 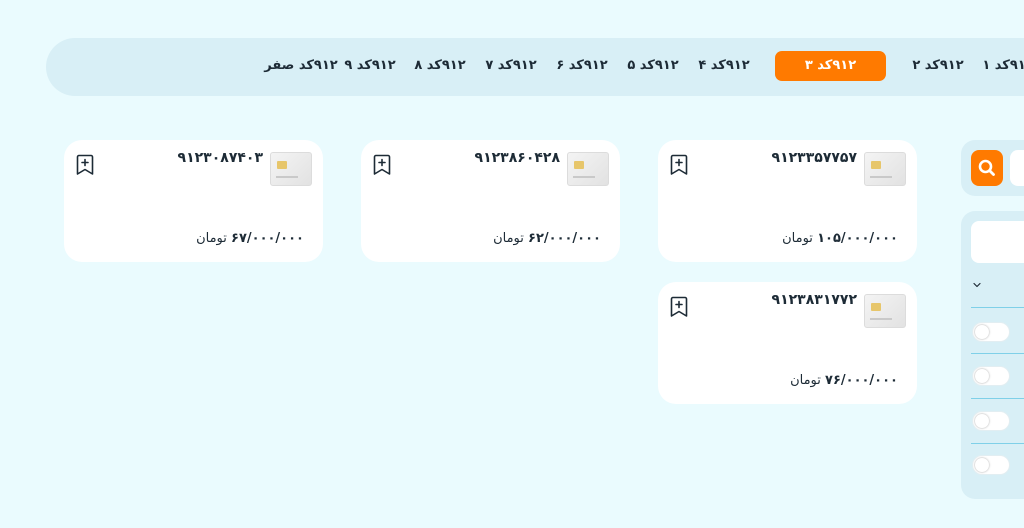 I want to click on number-card: ۹۱۲۳۰۸۷۴۰۳ ۶۷/۰۰۰/۰۰۰ تومان, so click(x=193, y=201).